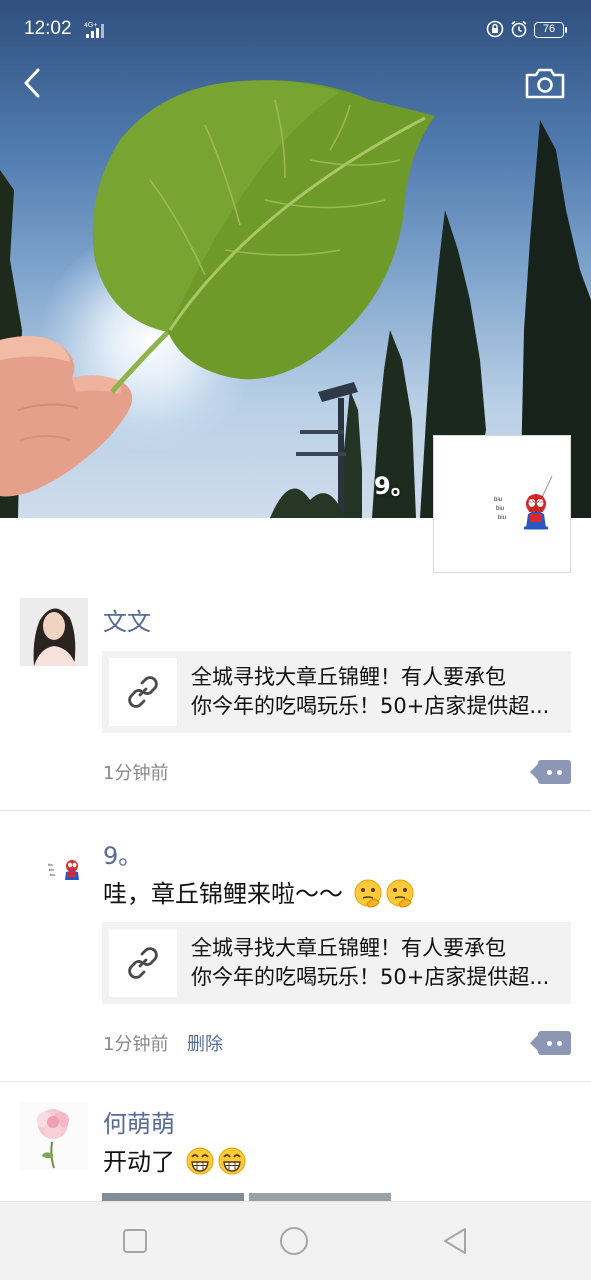 The width and height of the screenshot is (591, 1280). I want to click on network-type-label: 4G+, so click(90, 25).